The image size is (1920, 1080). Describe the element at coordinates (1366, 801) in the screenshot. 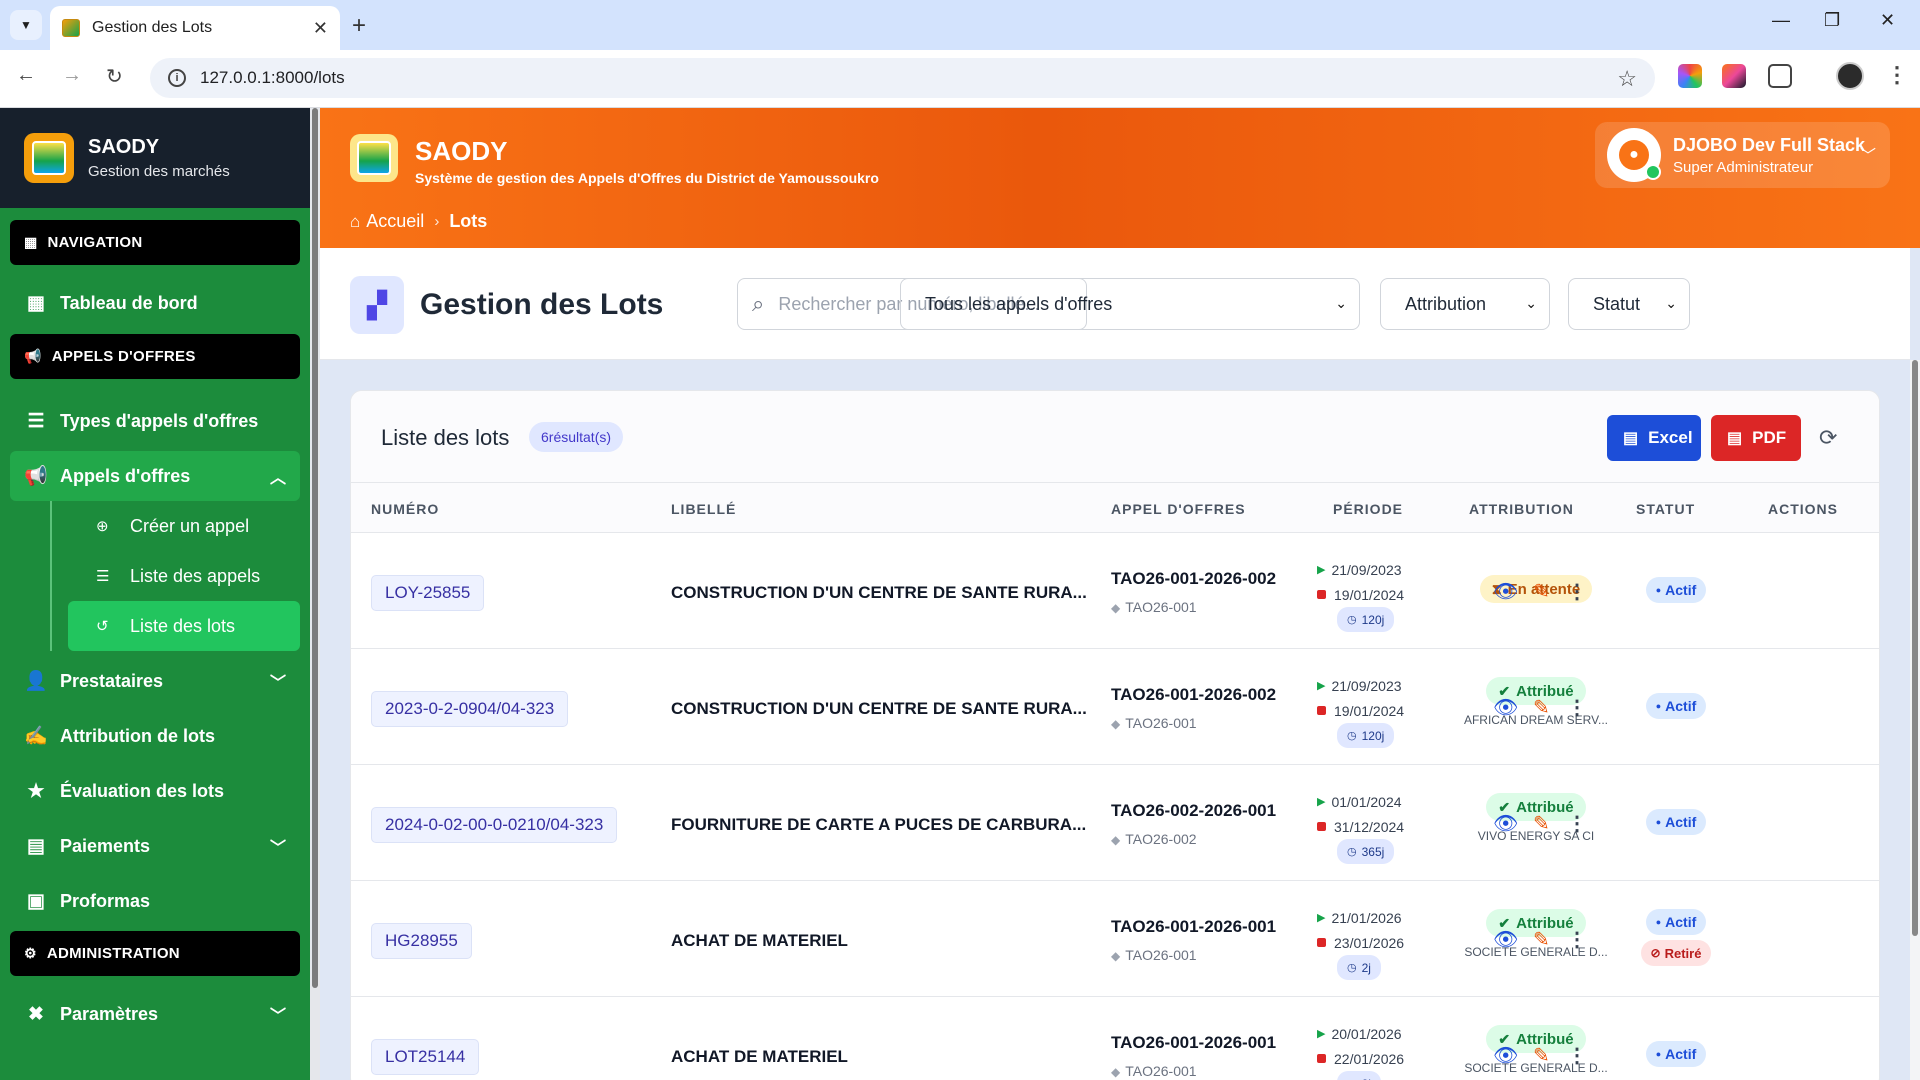

I see `period-start: 01/01/2024` at that location.